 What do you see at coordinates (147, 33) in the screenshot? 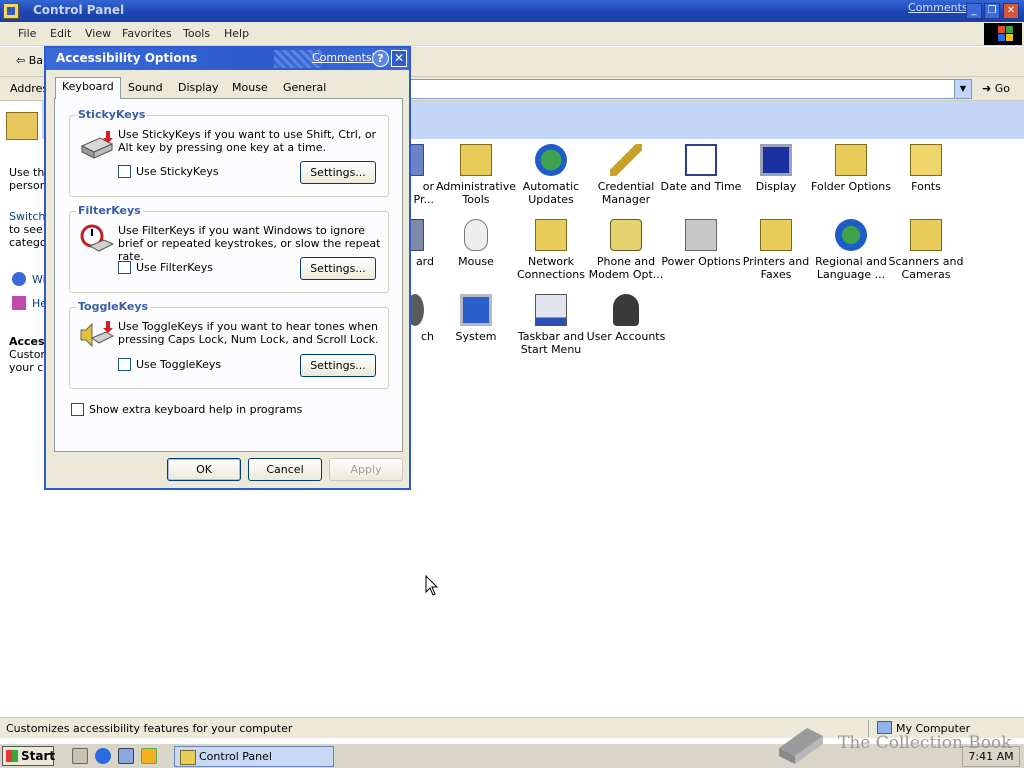
I see `menu-favorites: Favorites` at bounding box center [147, 33].